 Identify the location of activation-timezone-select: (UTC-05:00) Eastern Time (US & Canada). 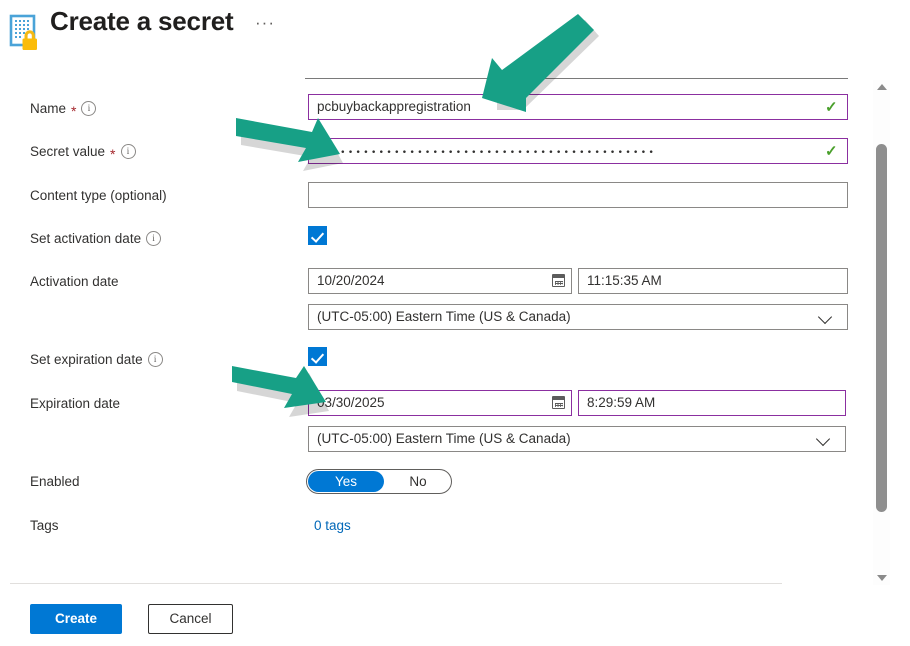
(578, 317).